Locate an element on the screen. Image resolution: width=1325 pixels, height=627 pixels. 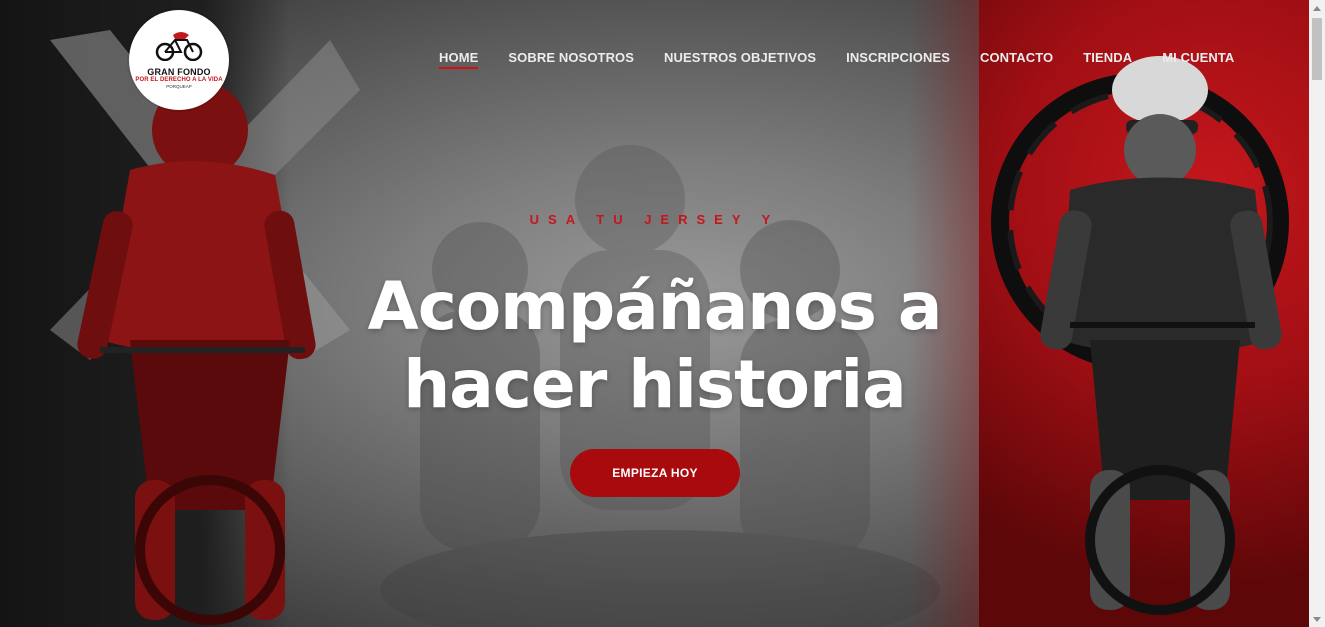
empieza-hoy-button: EMPIEZA HOY is located at coordinates (655, 473).